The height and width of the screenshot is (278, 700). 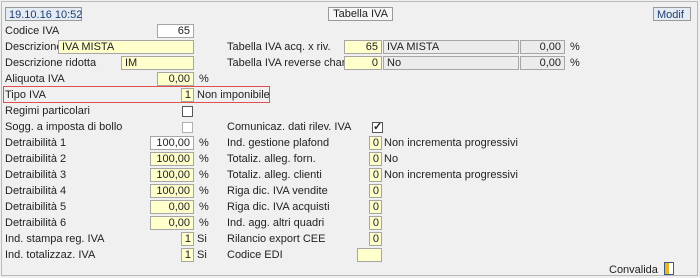 I want to click on detraibilita-1-unit: %, so click(x=204, y=143).